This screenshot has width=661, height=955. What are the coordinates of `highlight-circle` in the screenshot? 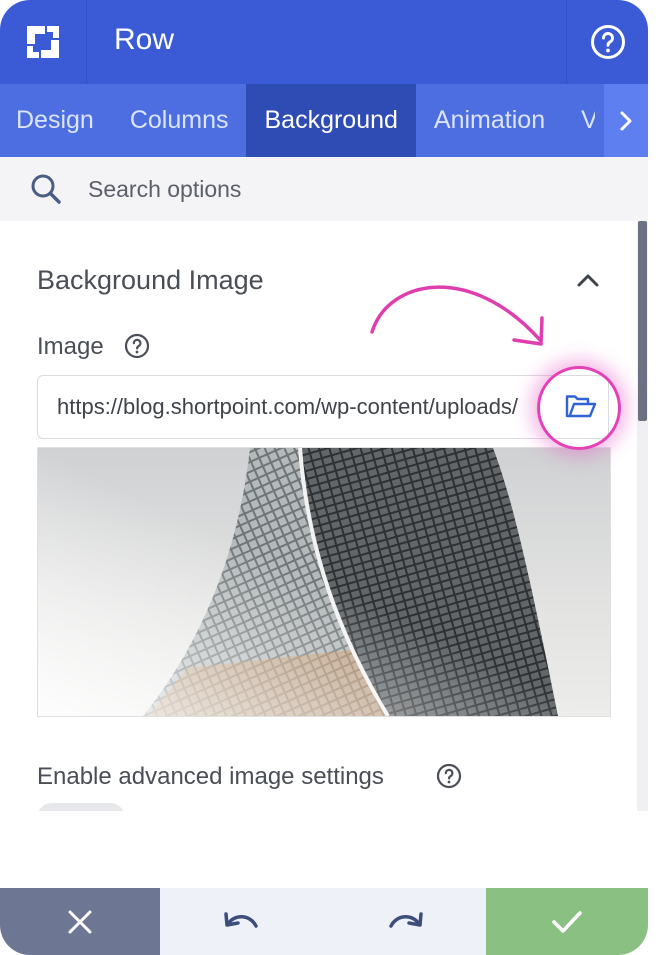 It's located at (579, 408).